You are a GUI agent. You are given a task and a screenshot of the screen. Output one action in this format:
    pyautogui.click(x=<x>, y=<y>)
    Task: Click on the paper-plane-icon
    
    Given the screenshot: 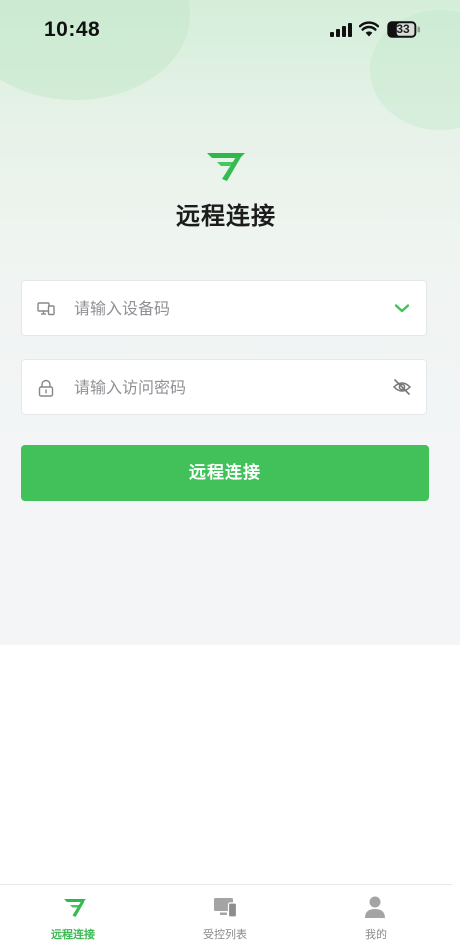 What is the action you would take?
    pyautogui.click(x=75, y=908)
    